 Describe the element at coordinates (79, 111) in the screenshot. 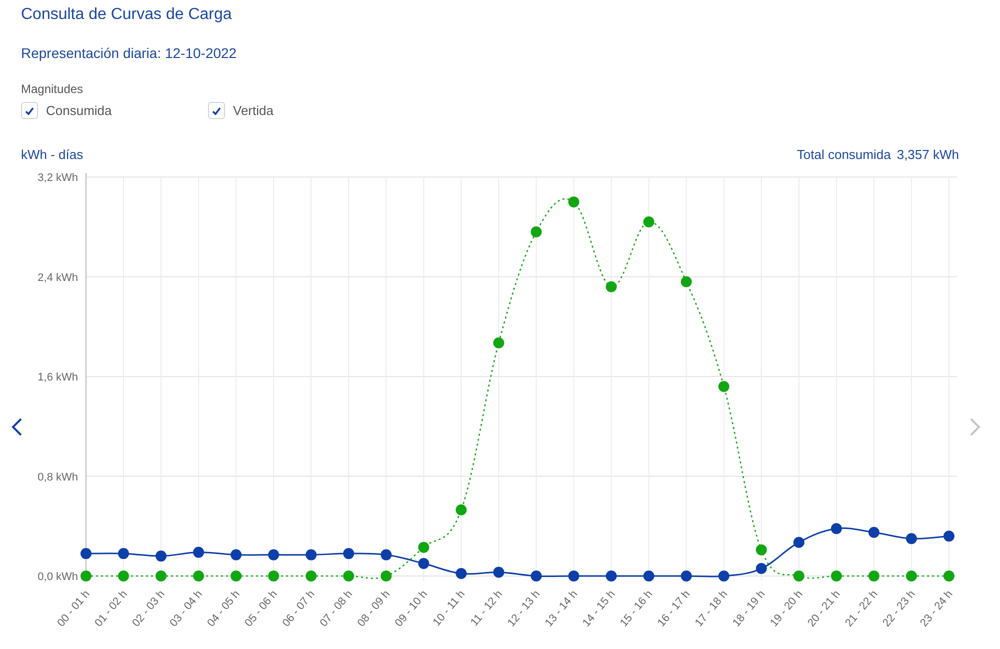

I see `checkbox-label: Consumida` at that location.